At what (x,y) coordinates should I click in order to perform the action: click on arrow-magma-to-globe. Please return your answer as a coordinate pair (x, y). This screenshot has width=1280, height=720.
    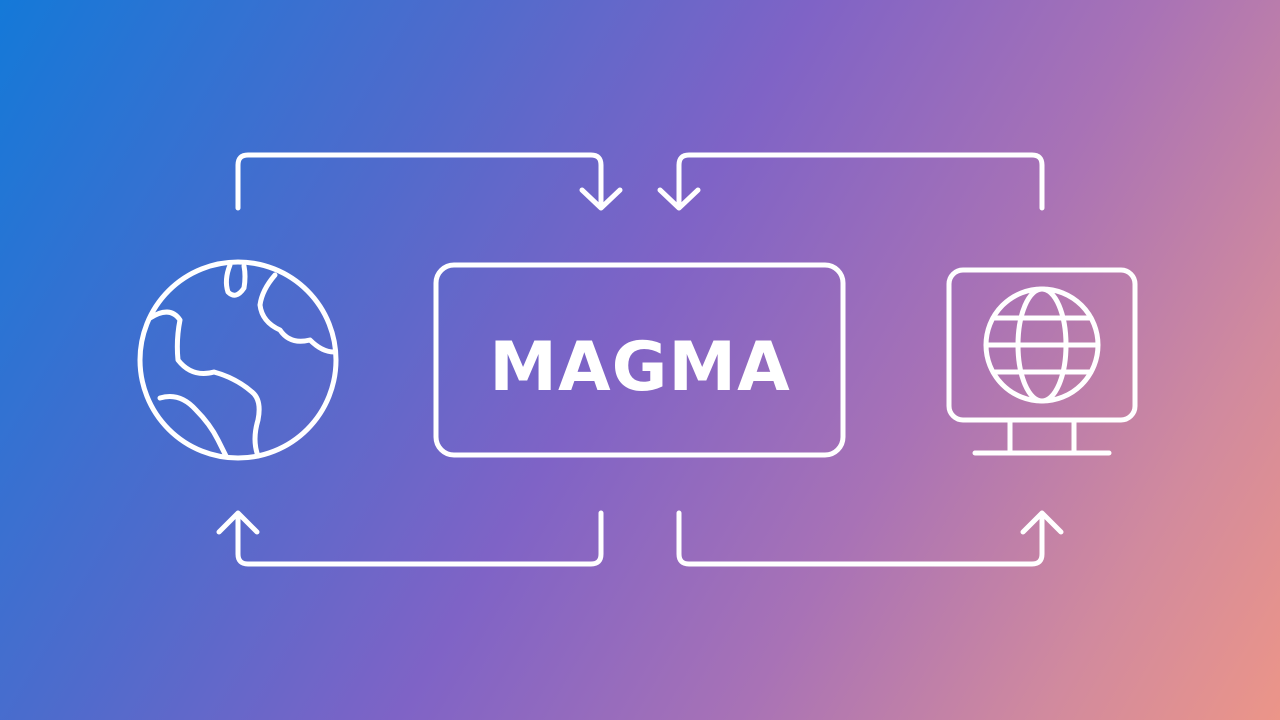
    Looking at the image, I should click on (410, 538).